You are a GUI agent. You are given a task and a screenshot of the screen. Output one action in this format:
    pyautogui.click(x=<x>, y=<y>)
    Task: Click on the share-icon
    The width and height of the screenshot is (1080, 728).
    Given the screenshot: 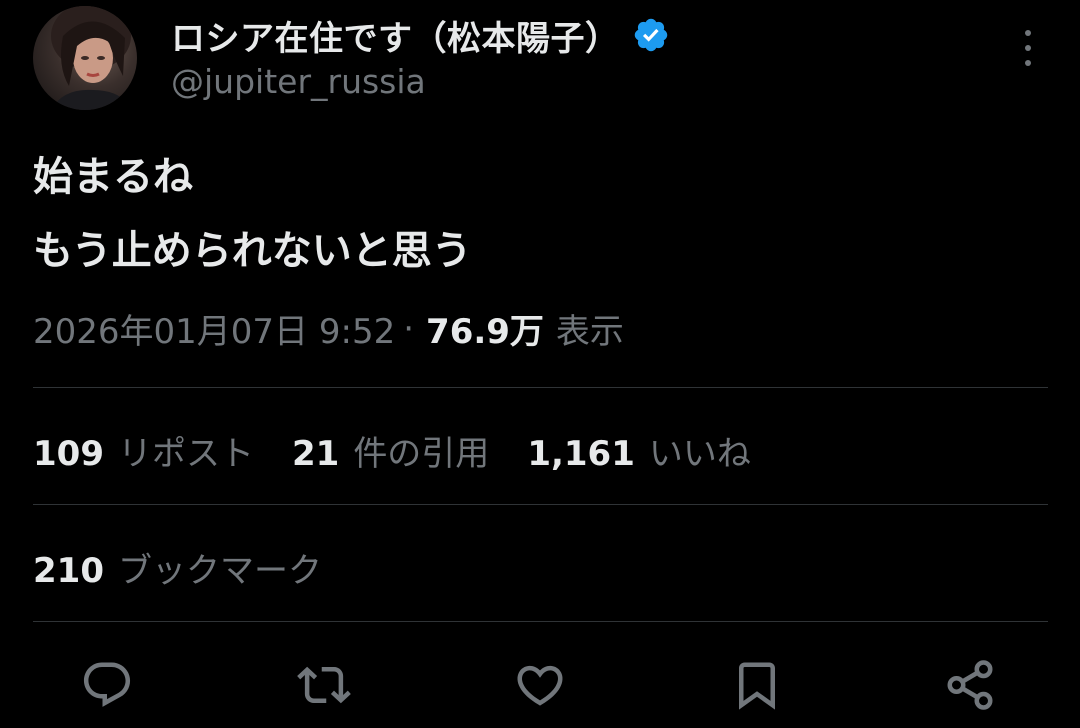 What is the action you would take?
    pyautogui.click(x=970, y=685)
    